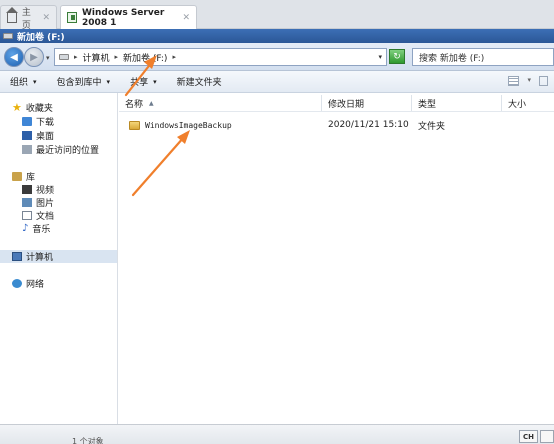 The image size is (554, 444). I want to click on nav-item-label: 下载, so click(45, 123).